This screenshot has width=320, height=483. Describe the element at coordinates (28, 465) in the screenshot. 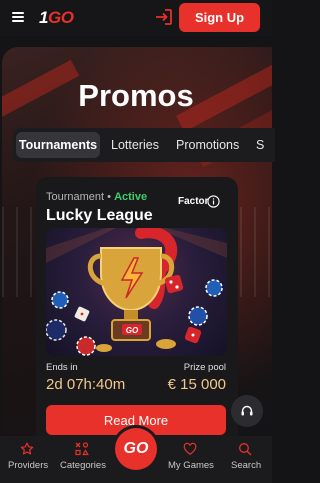

I see `nav-label-providers: Providers` at that location.